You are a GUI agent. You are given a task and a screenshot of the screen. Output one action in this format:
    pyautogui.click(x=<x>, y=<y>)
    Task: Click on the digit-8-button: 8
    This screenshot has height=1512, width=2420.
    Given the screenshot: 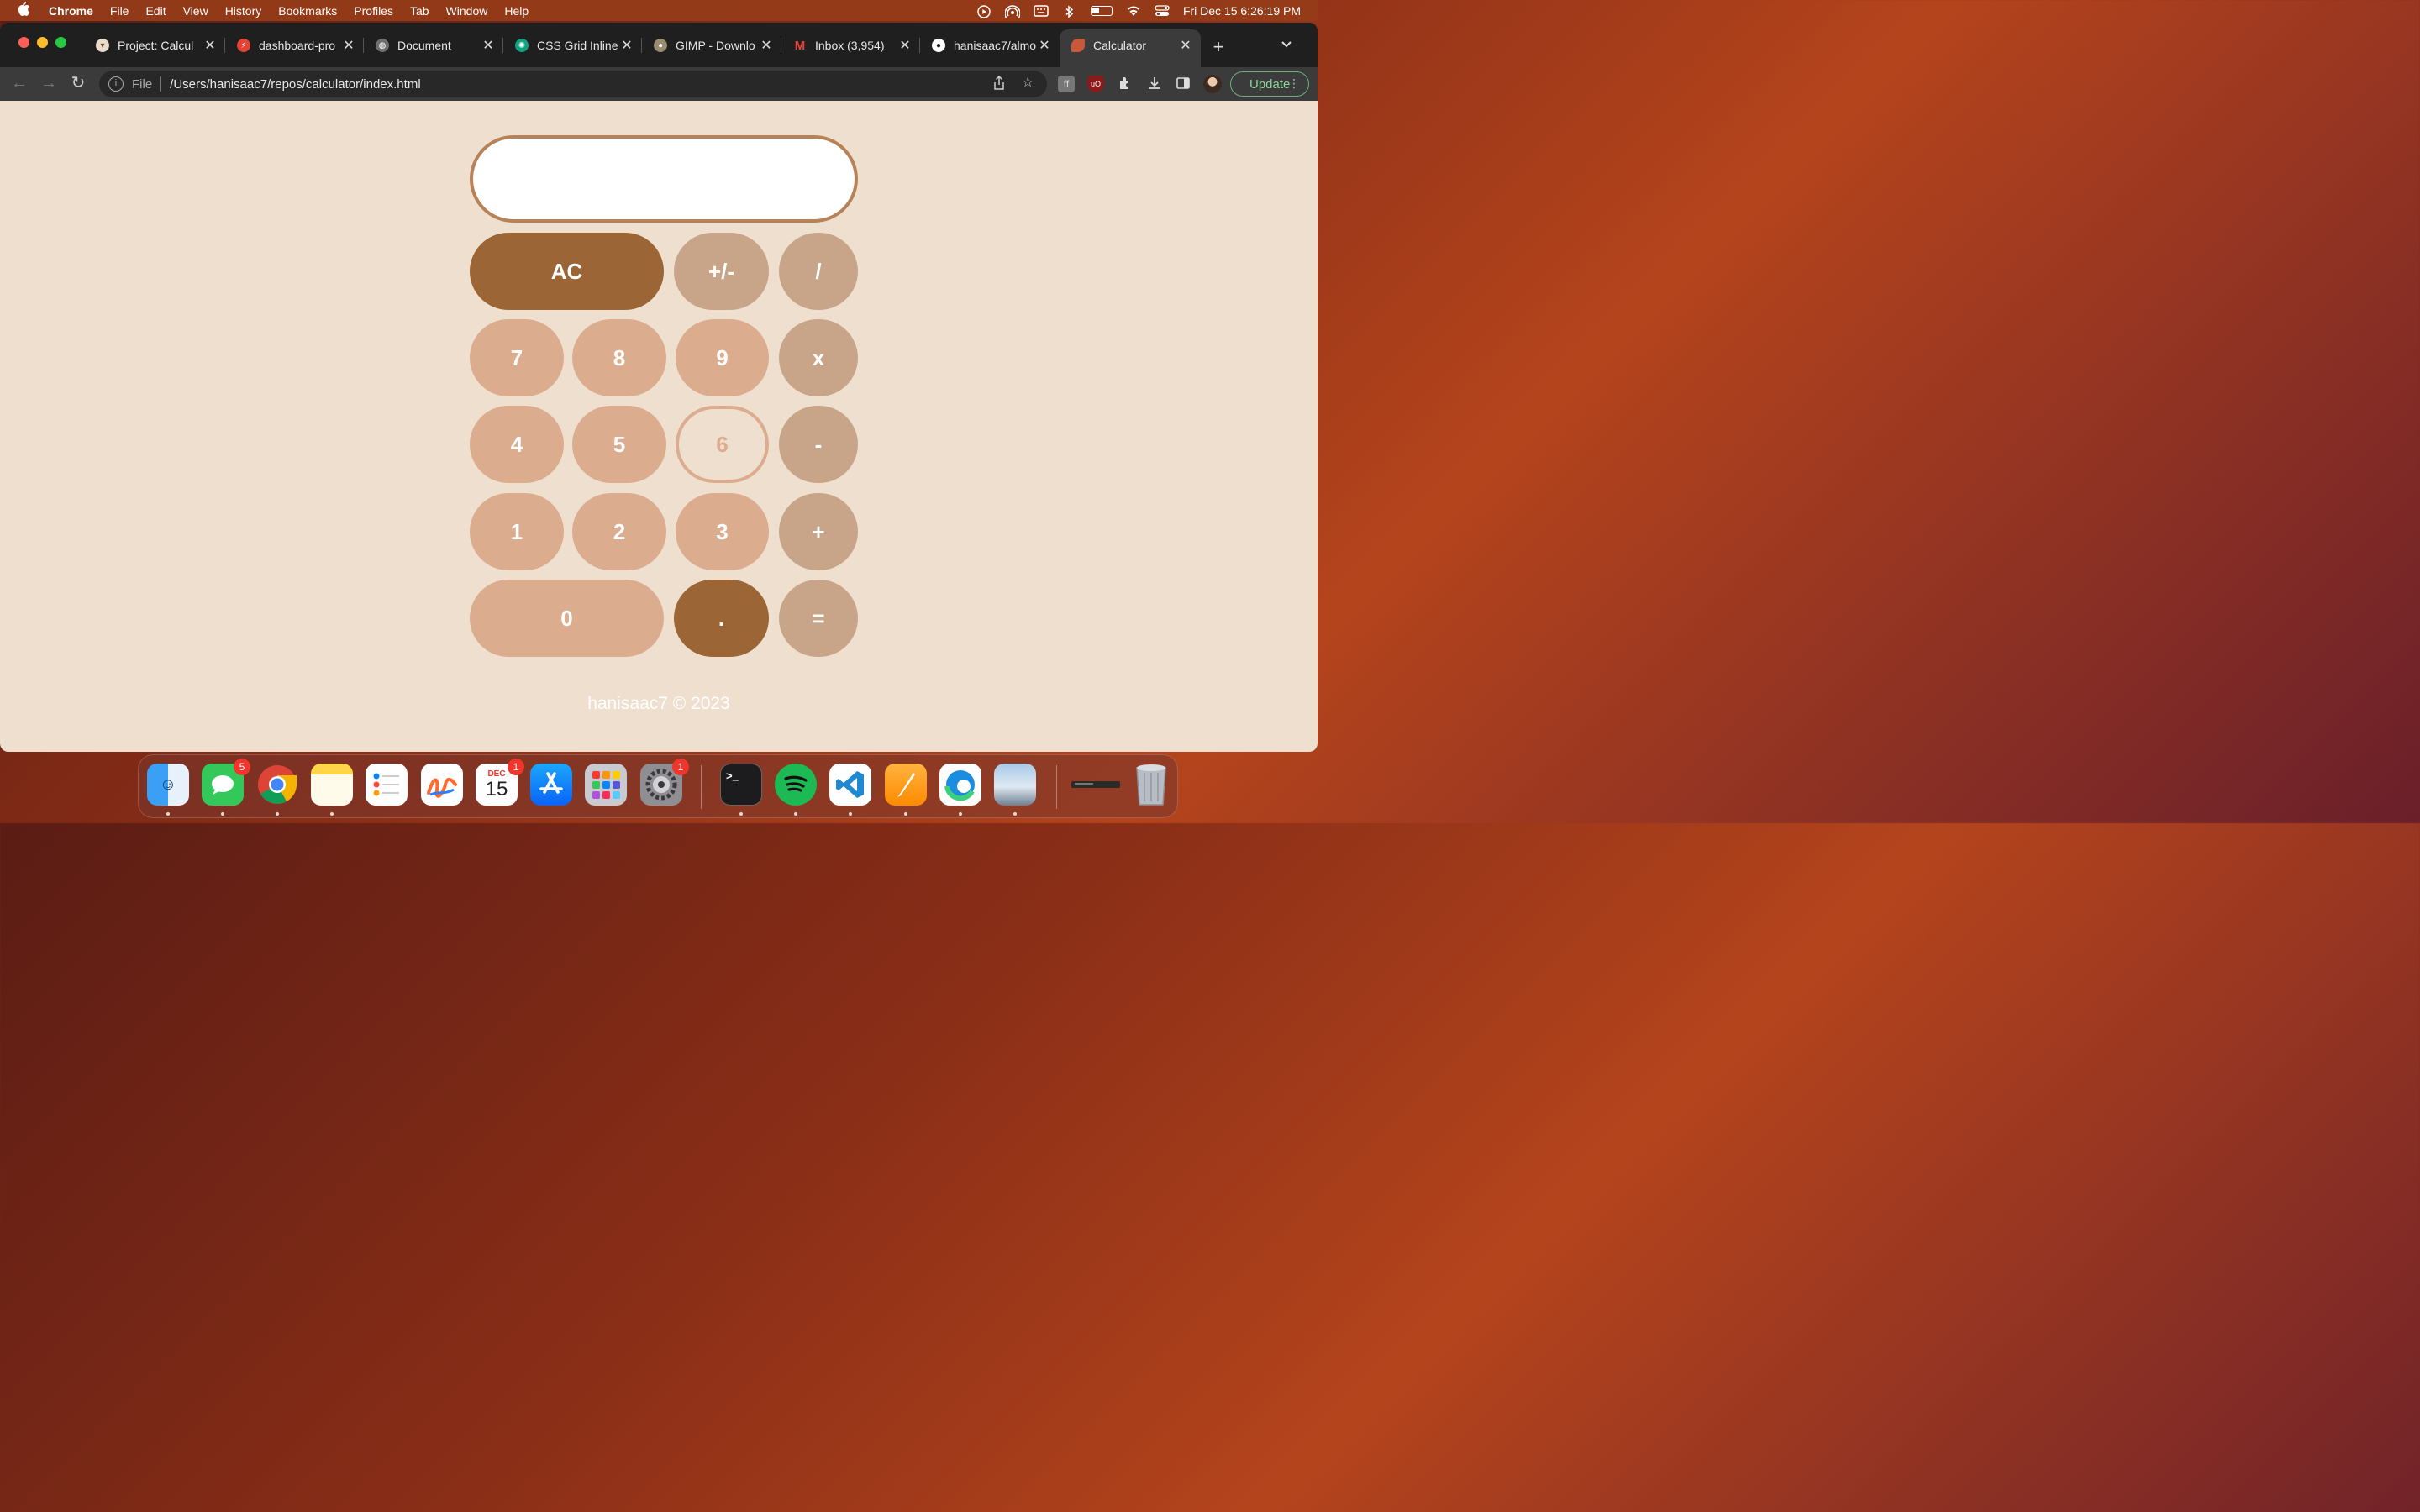 What is the action you would take?
    pyautogui.click(x=619, y=357)
    